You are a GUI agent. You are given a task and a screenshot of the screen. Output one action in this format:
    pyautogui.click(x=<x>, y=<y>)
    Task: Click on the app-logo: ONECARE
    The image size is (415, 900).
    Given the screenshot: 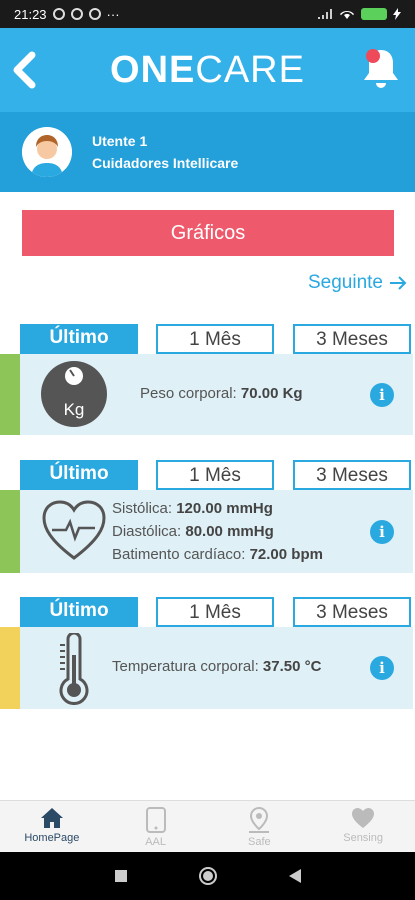 What is the action you would take?
    pyautogui.click(x=207, y=69)
    